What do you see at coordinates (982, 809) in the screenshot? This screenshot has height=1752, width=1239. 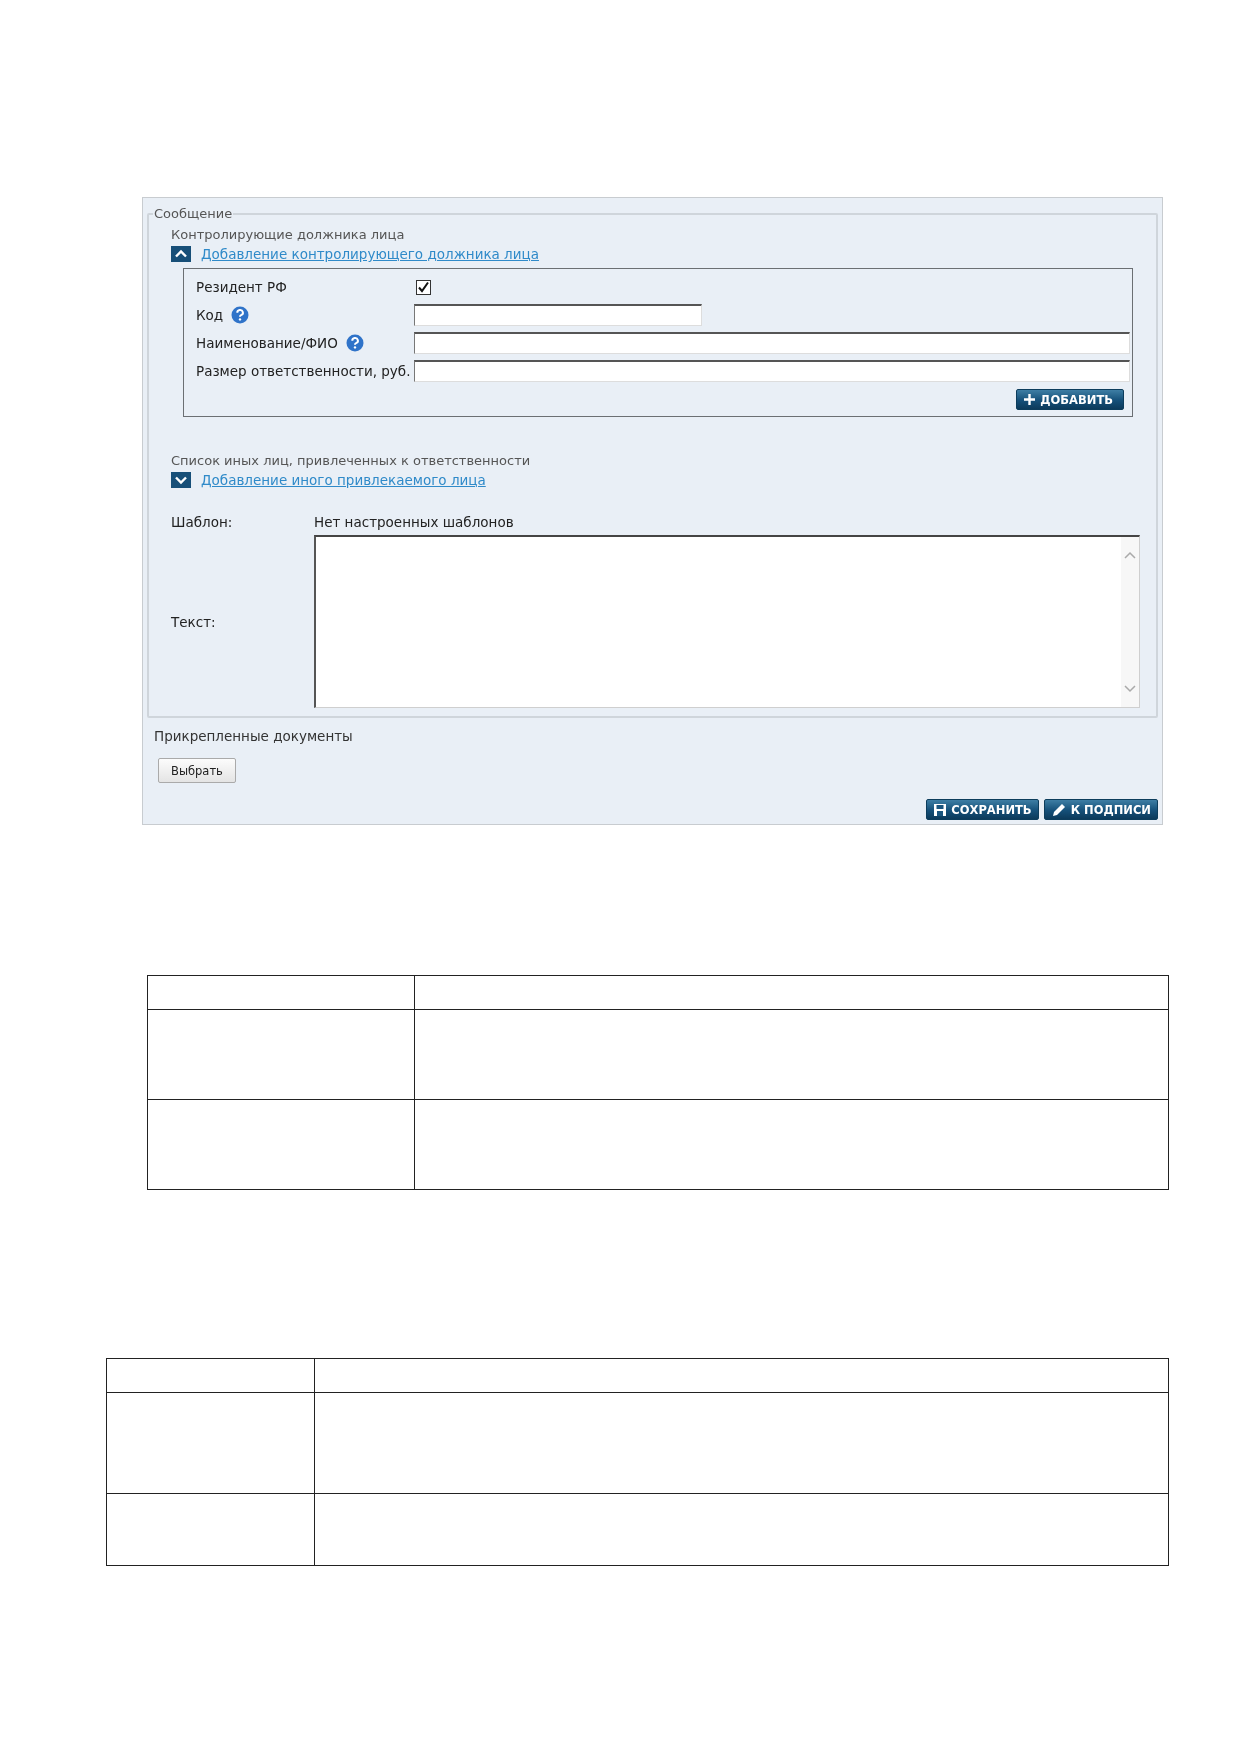 I see `save-button: СОХРАНИТЬ` at bounding box center [982, 809].